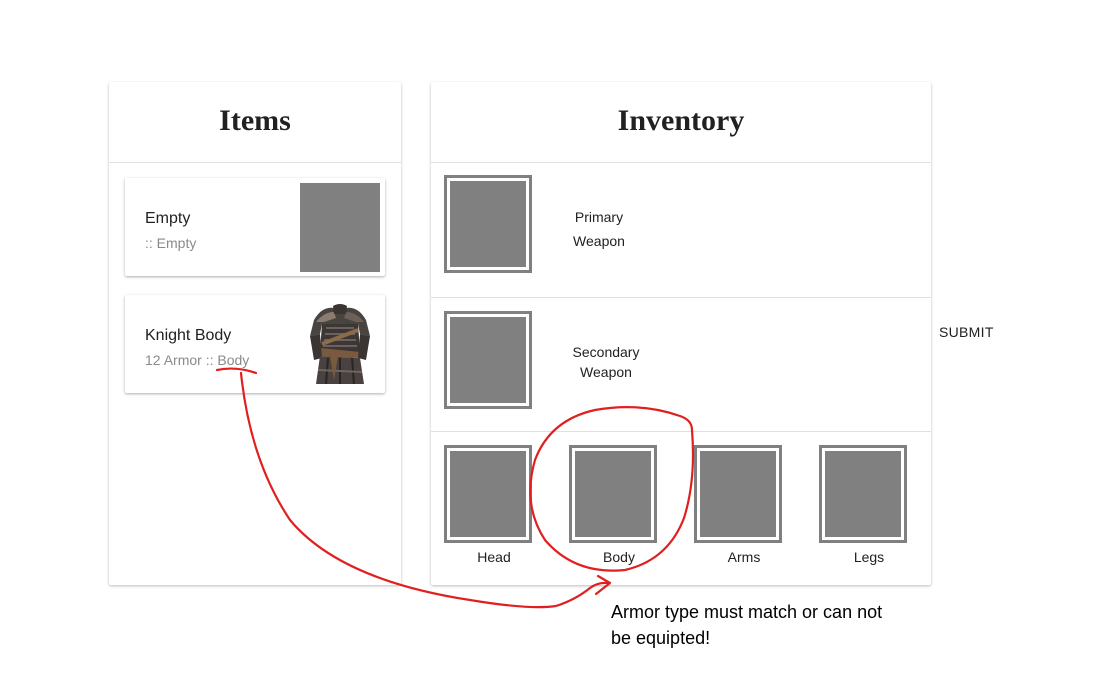 The image size is (1095, 686). Describe the element at coordinates (255, 227) in the screenshot. I see `item-card-empty: Empty :: Empty` at that location.